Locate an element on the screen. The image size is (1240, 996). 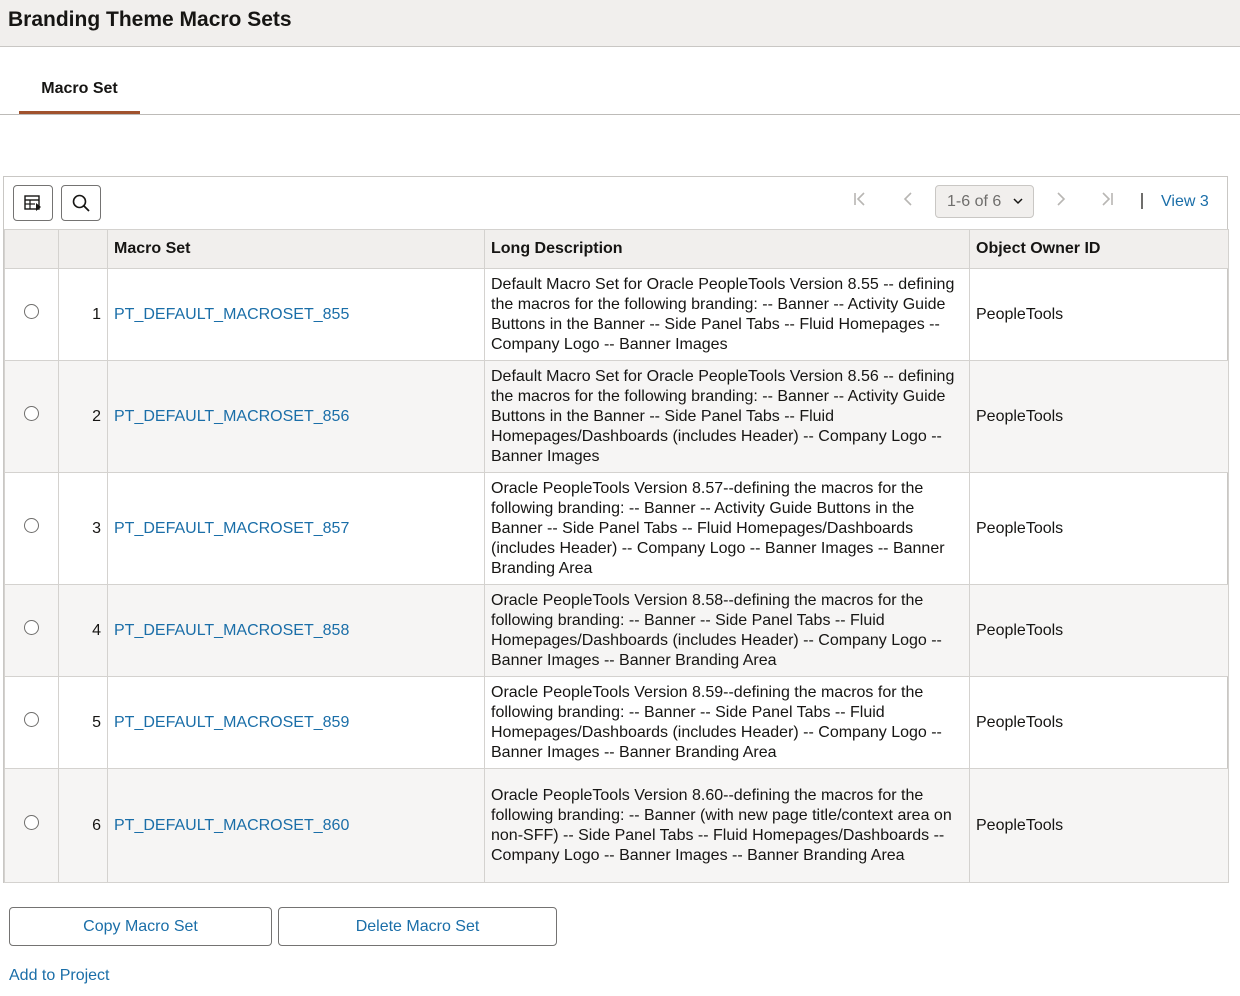
row-number: 5 is located at coordinates (83, 722).